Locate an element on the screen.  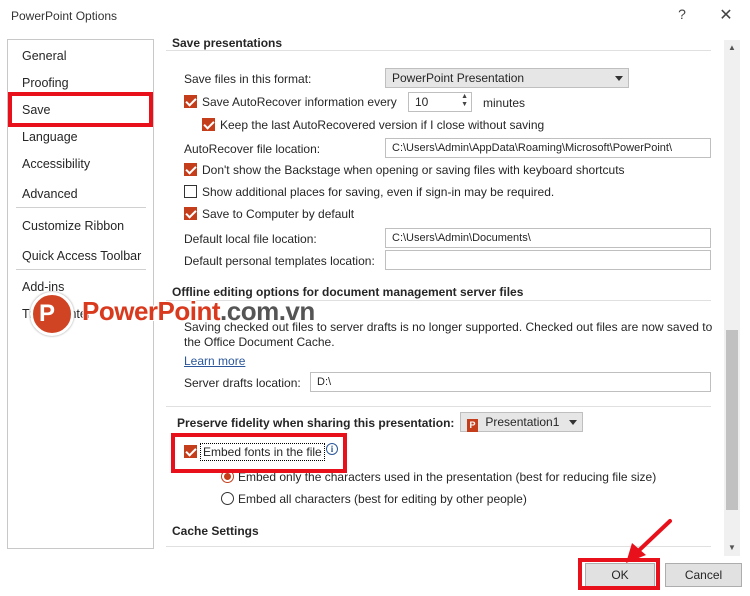
default-local-location-label: Default local file location: is located at coordinates (250, 239).